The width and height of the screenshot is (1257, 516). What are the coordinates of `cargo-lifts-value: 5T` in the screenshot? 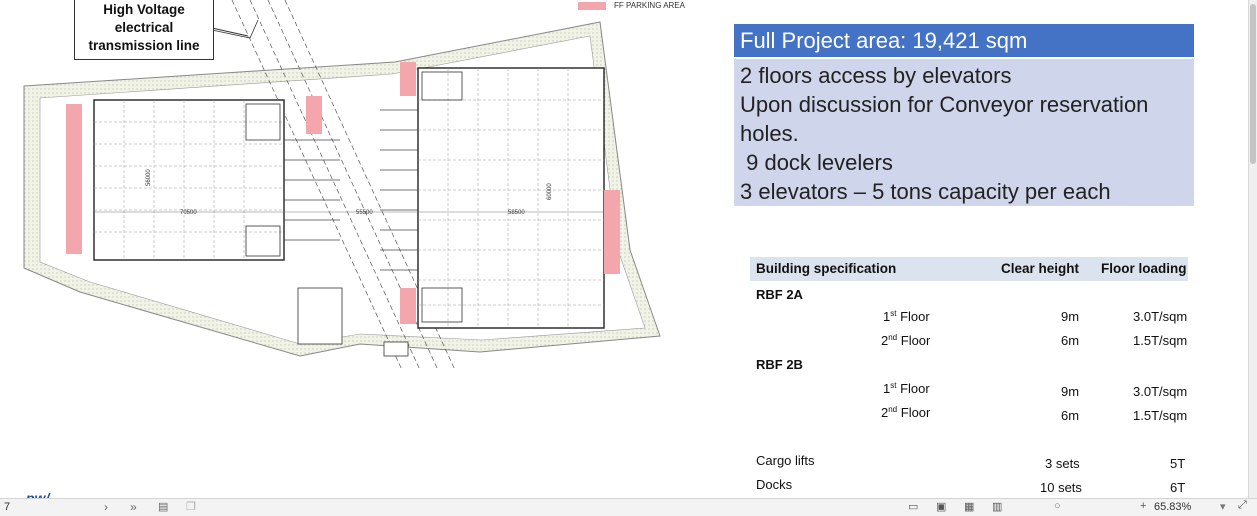 It's located at (1178, 463).